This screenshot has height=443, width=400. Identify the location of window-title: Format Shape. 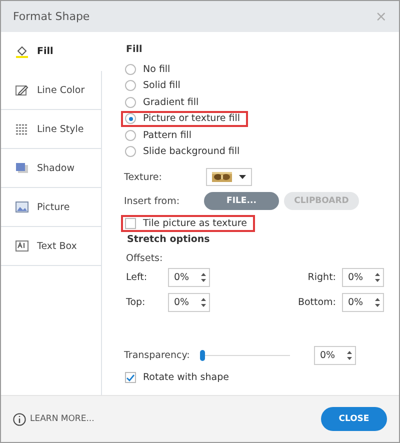
(51, 16).